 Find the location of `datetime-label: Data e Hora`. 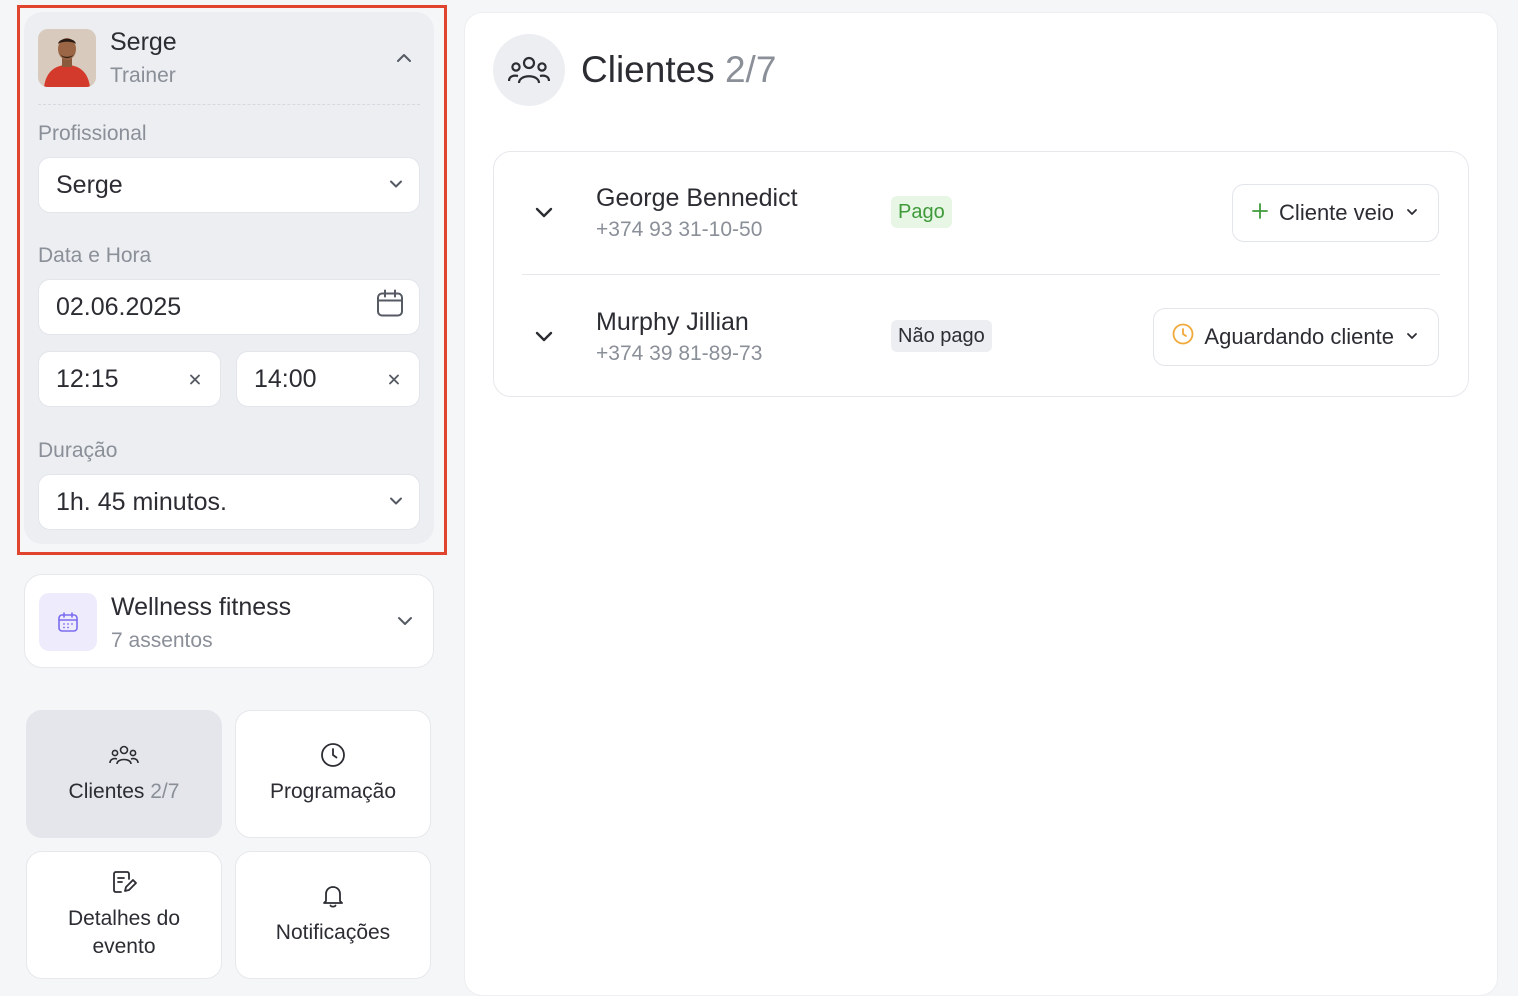

datetime-label: Data e Hora is located at coordinates (95, 255).